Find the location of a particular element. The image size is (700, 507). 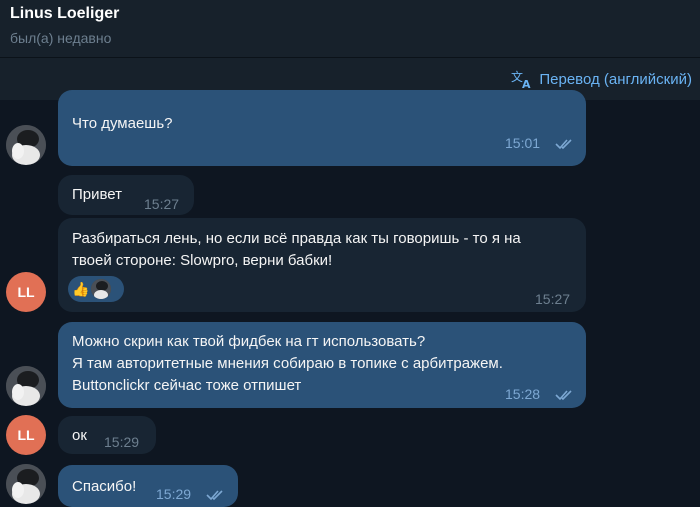

reactor-avatar is located at coordinates (101, 289).